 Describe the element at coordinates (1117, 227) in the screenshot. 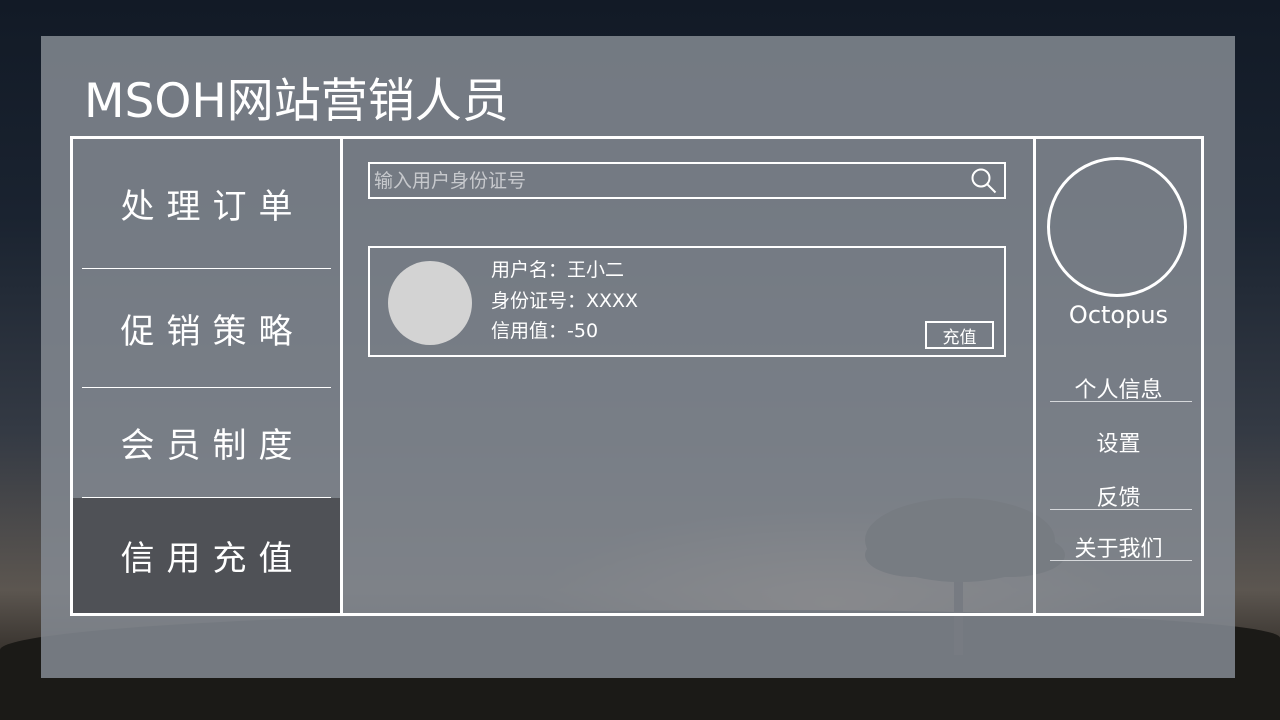

I see `avatar` at that location.